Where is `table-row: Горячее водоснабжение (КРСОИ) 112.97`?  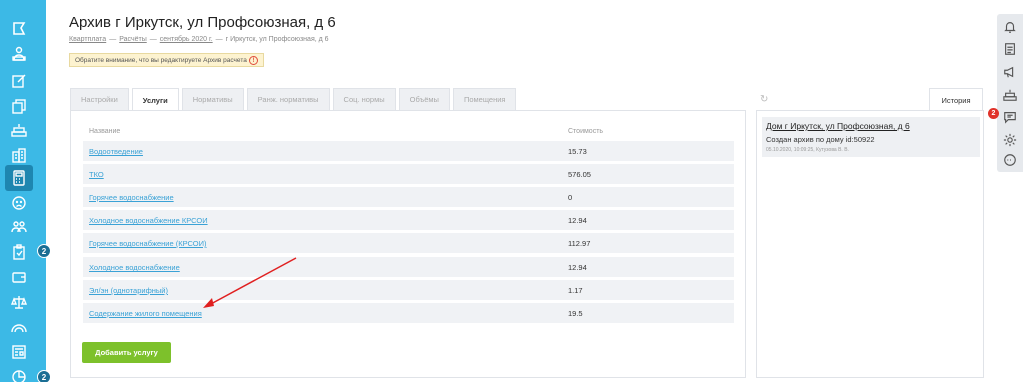 table-row: Горячее водоснабжение (КРСОИ) 112.97 is located at coordinates (408, 243).